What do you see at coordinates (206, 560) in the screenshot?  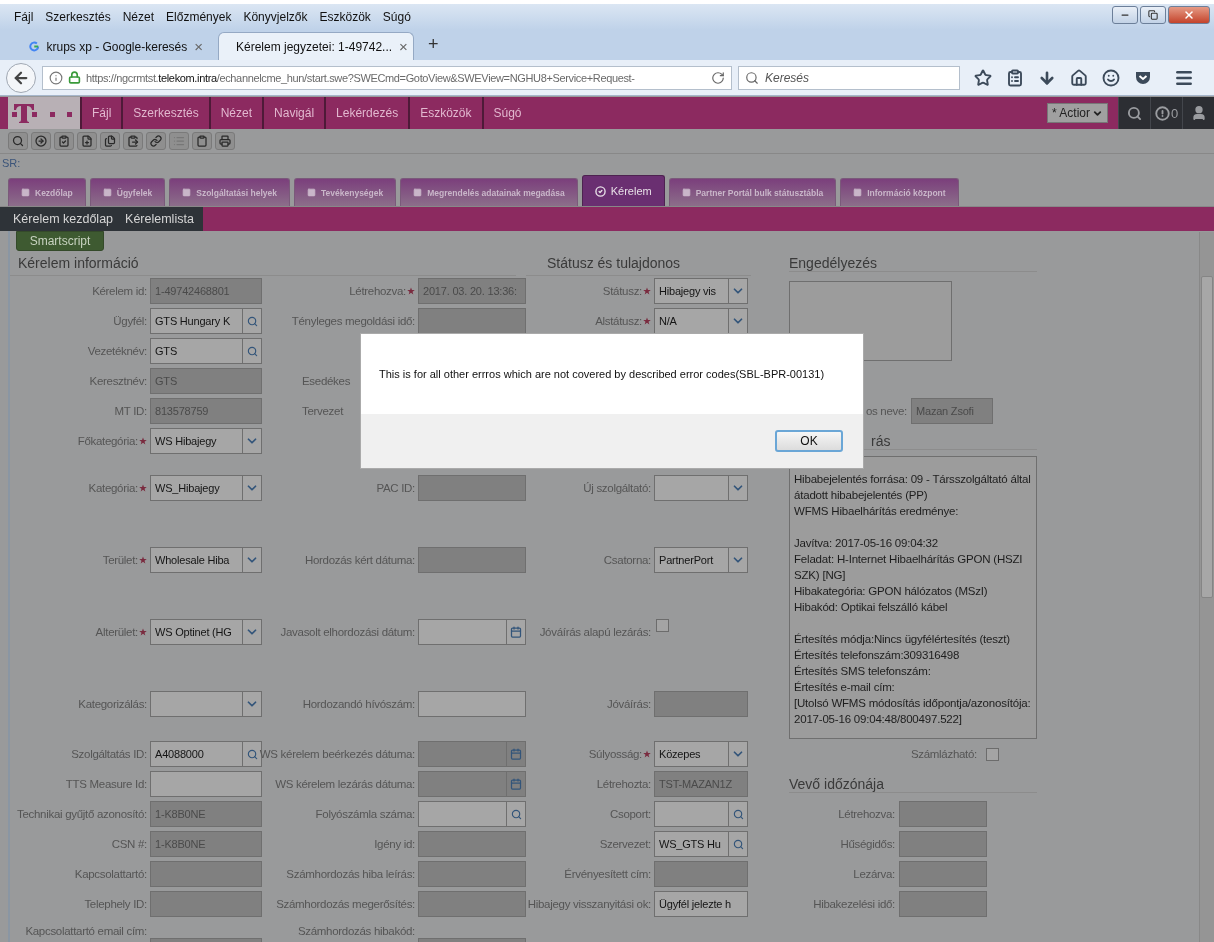 I see `dropdown-field: Wholesale Hiba` at bounding box center [206, 560].